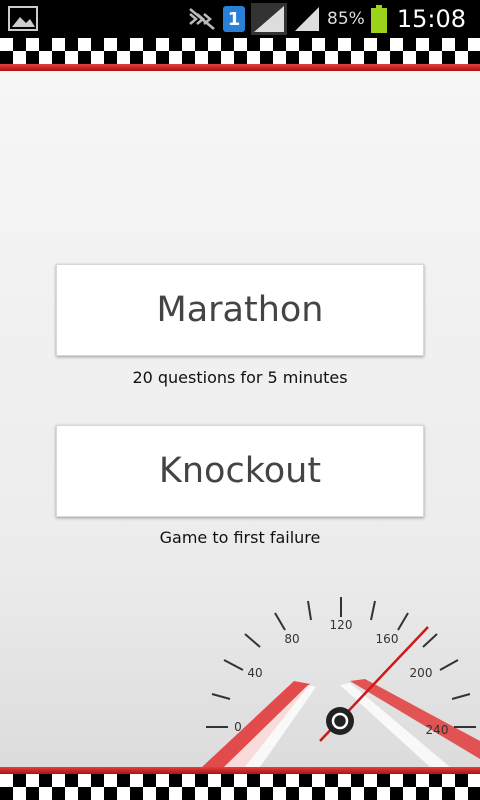 This screenshot has height=800, width=480. Describe the element at coordinates (202, 19) in the screenshot. I see `mute-icon` at that location.